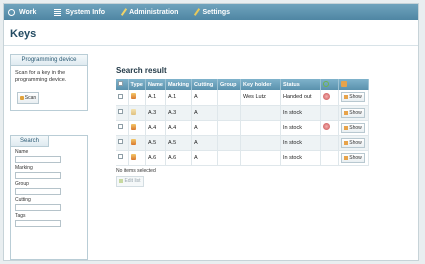  What do you see at coordinates (301, 84) in the screenshot?
I see `col-status: Status` at bounding box center [301, 84].